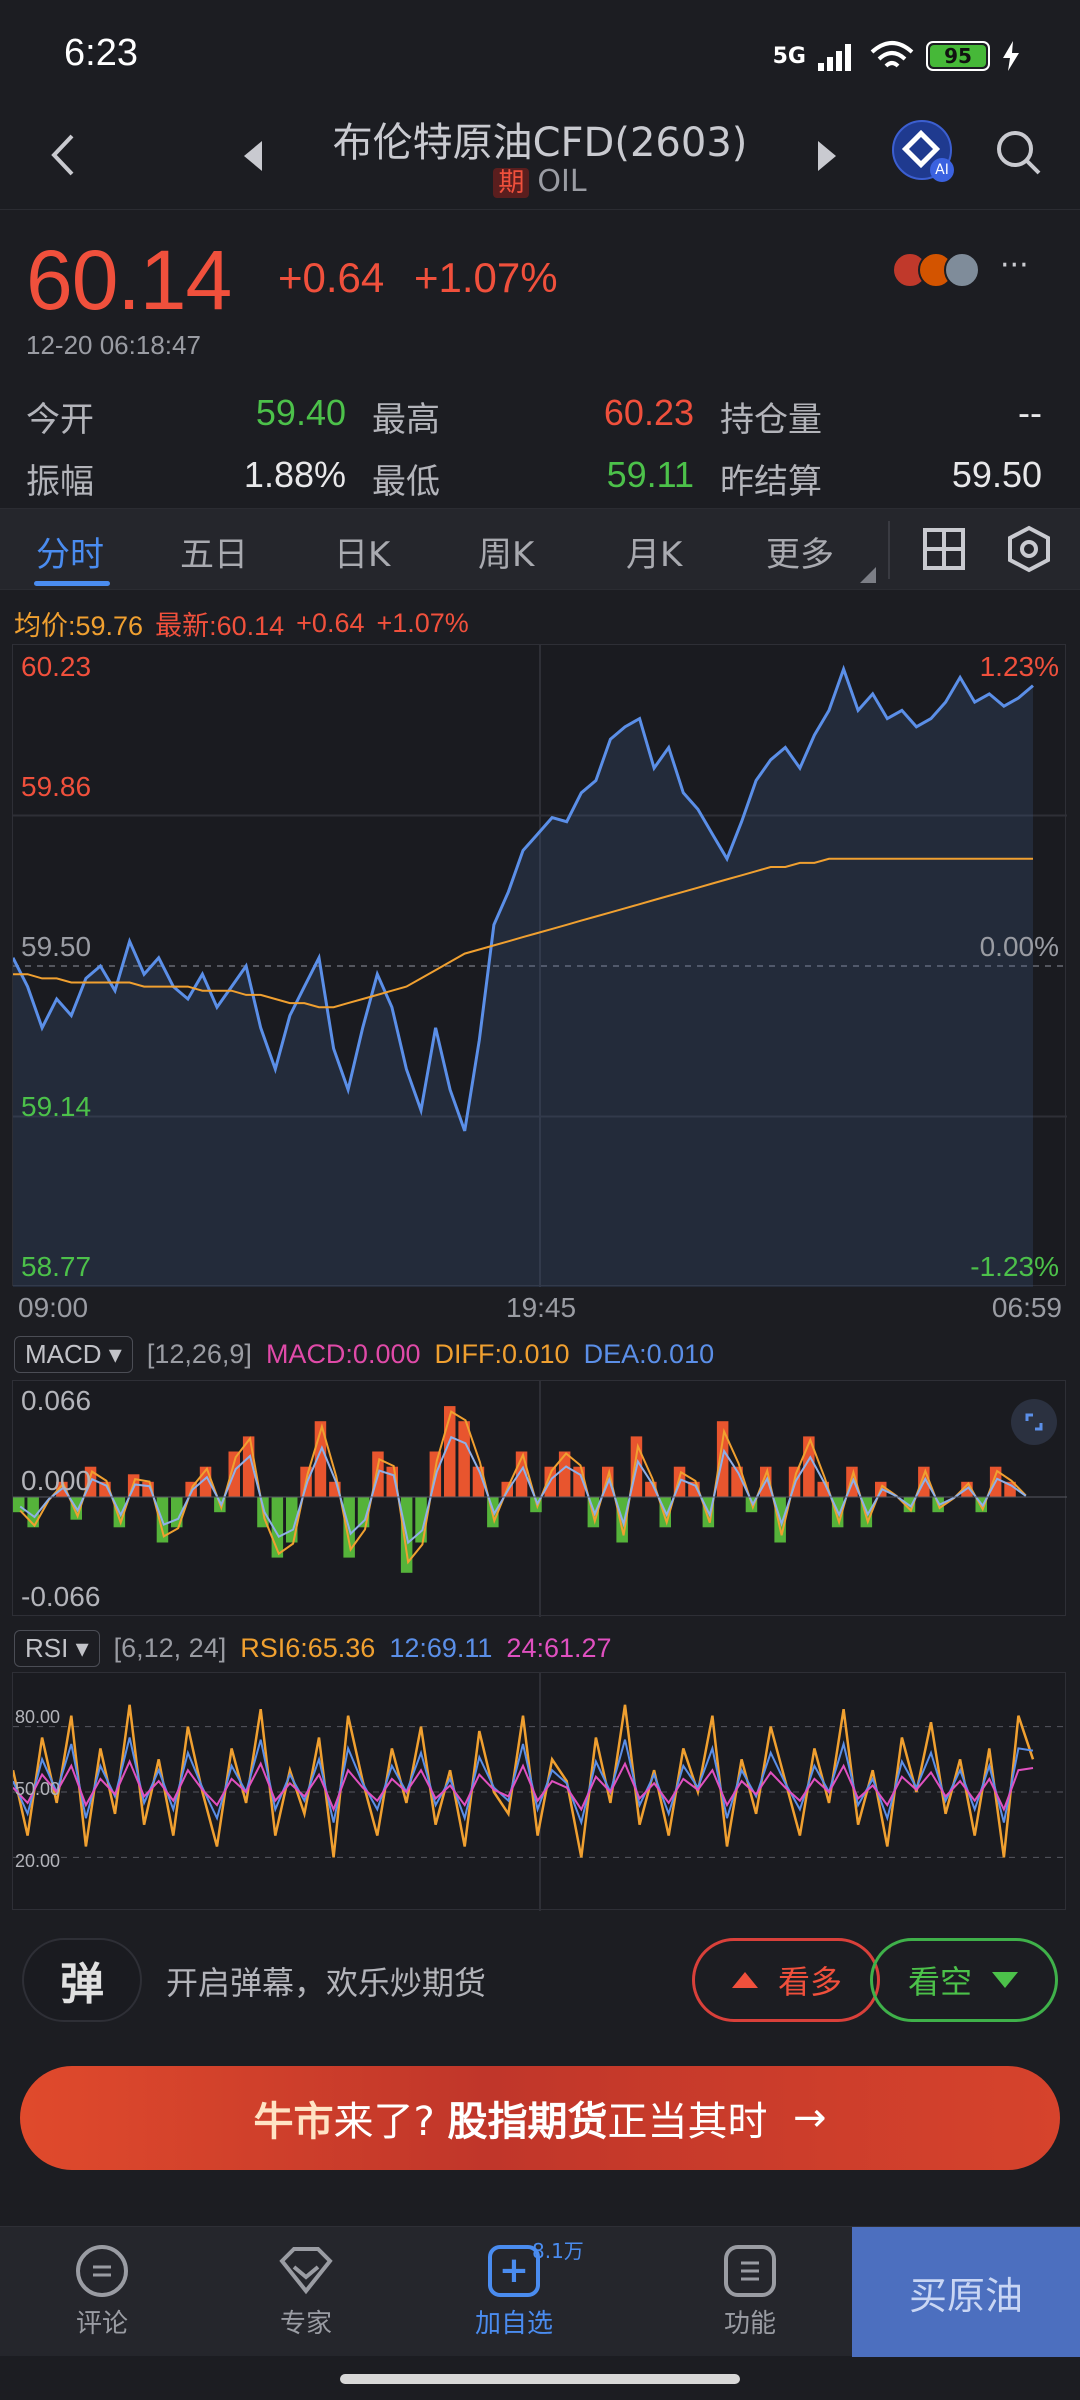 The height and width of the screenshot is (2400, 1080). Describe the element at coordinates (38, 1789) in the screenshot. I see `rsi-y-50: 50.00` at that location.